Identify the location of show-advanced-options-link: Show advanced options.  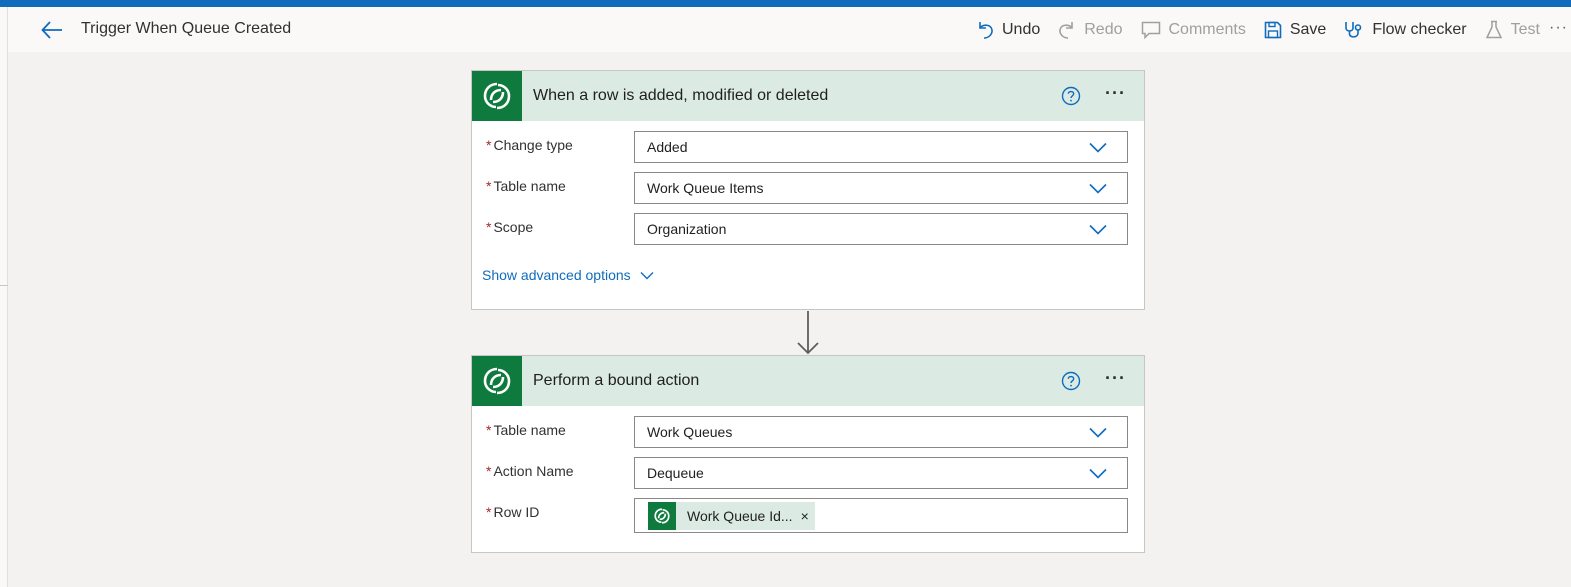
(568, 275).